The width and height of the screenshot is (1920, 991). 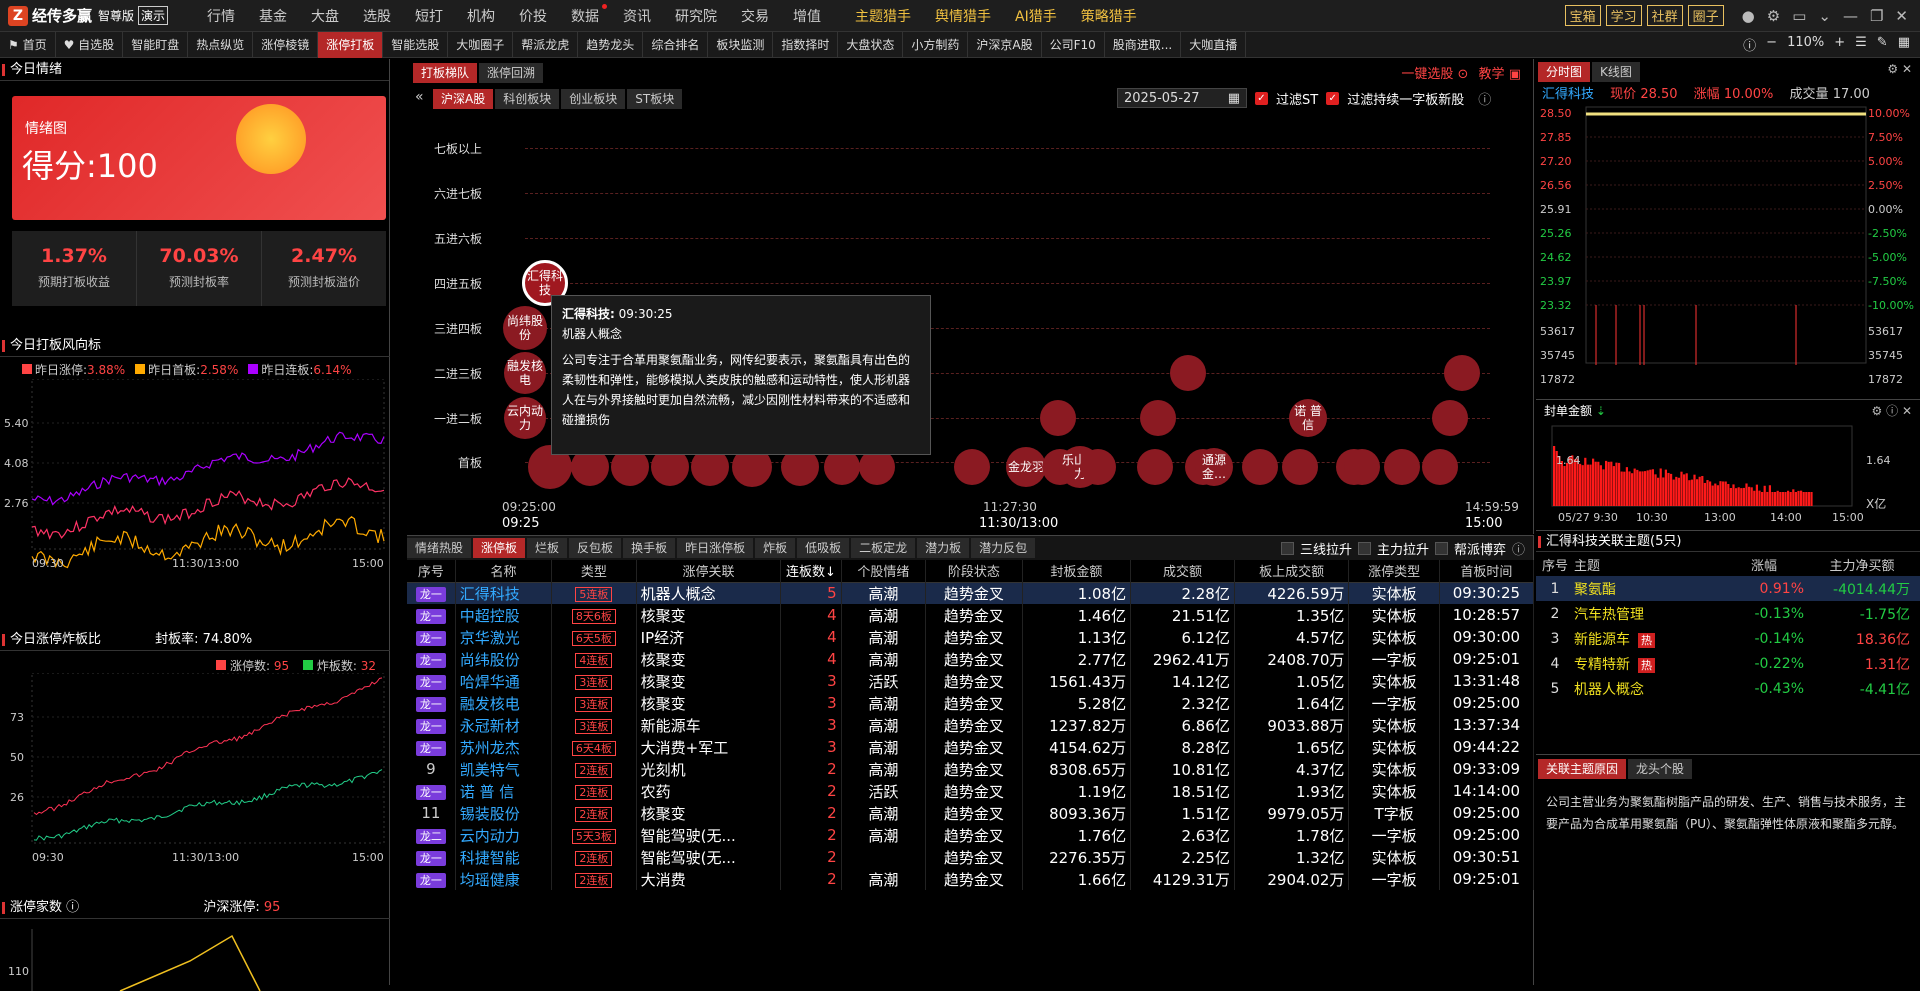 What do you see at coordinates (963, 16) in the screenshot?
I see `hunter-menu-item: 舆情猎手` at bounding box center [963, 16].